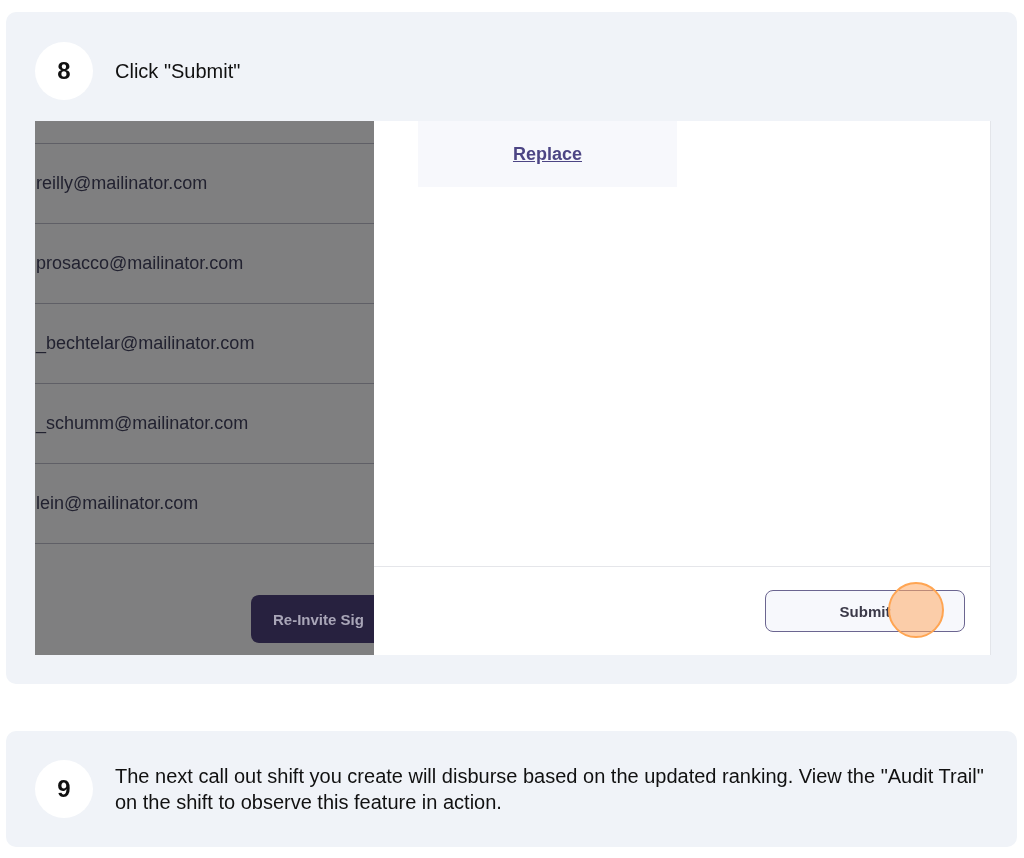  What do you see at coordinates (550, 789) in the screenshot?
I see `step-description: The next call out shift you create will disburse based on the updated ranking. View the "Audit Trail" on the shift to observe this feature in action.` at bounding box center [550, 789].